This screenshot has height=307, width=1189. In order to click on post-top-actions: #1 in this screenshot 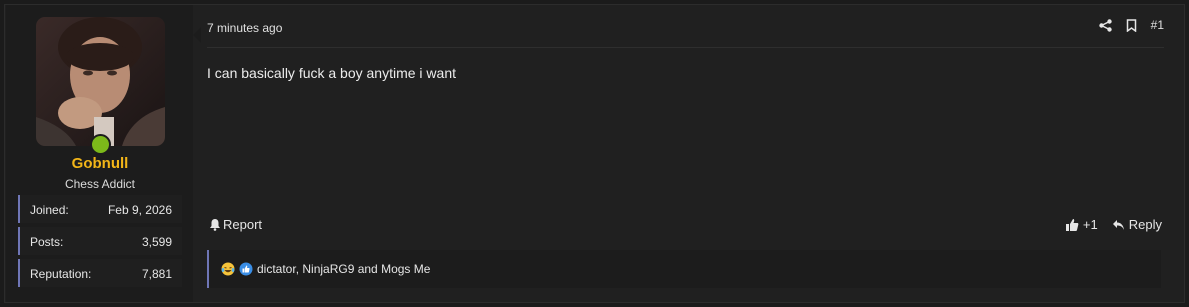, I will do `click(1131, 25)`.